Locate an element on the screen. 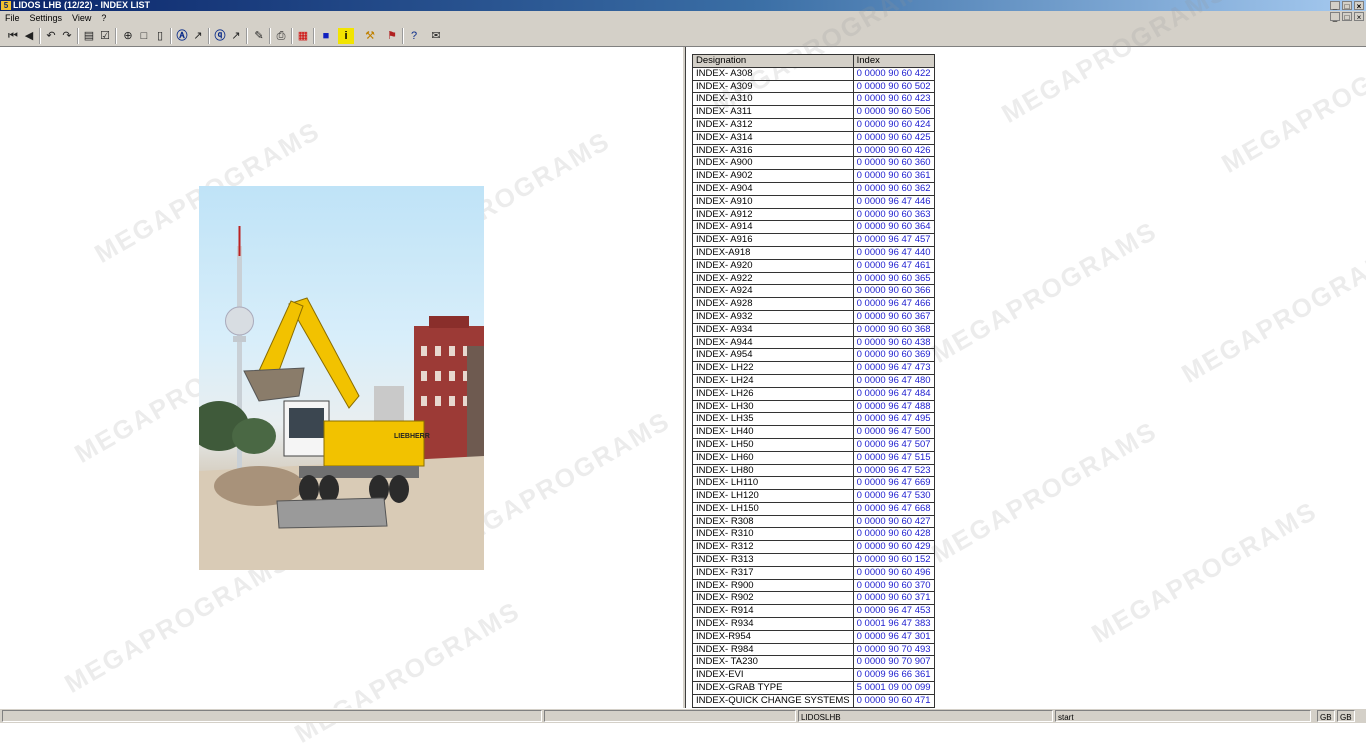  index-link: 0 0000 90 60 471 is located at coordinates (893, 700).